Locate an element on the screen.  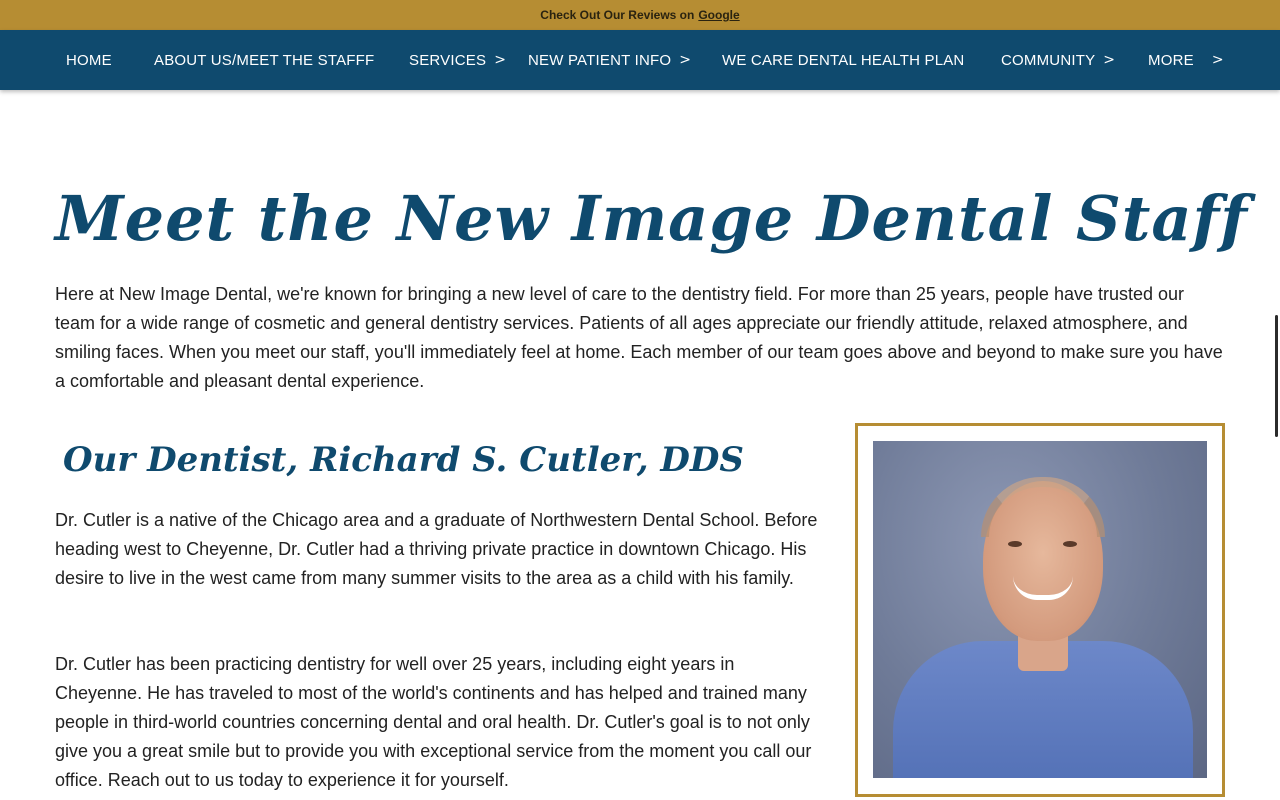
page-title: Meet the New Image Dental Staff is located at coordinates (651, 218).